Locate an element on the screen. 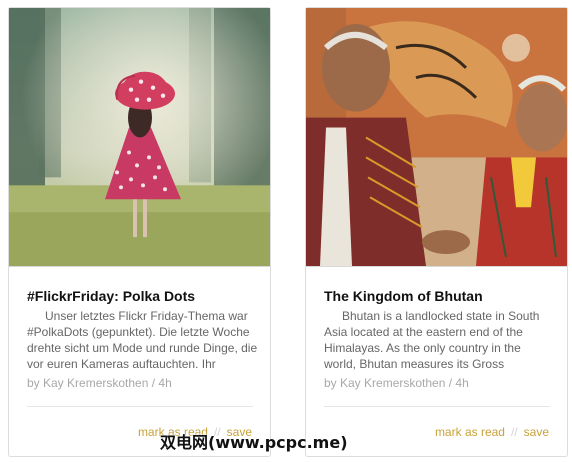 Image resolution: width=572 pixels, height=463 pixels. mark-as-read-link: mark as read is located at coordinates (470, 432).